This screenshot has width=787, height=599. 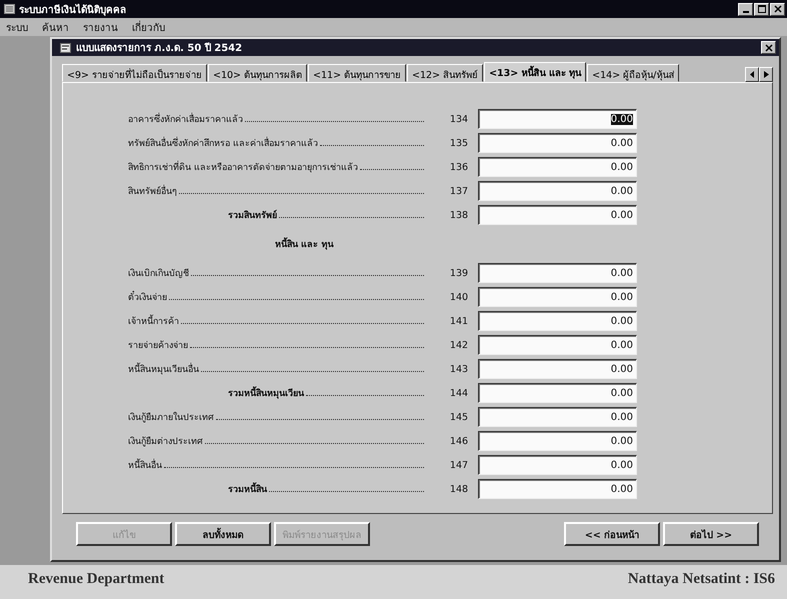 What do you see at coordinates (96, 579) in the screenshot?
I see `footer-text: Revenue Department` at bounding box center [96, 579].